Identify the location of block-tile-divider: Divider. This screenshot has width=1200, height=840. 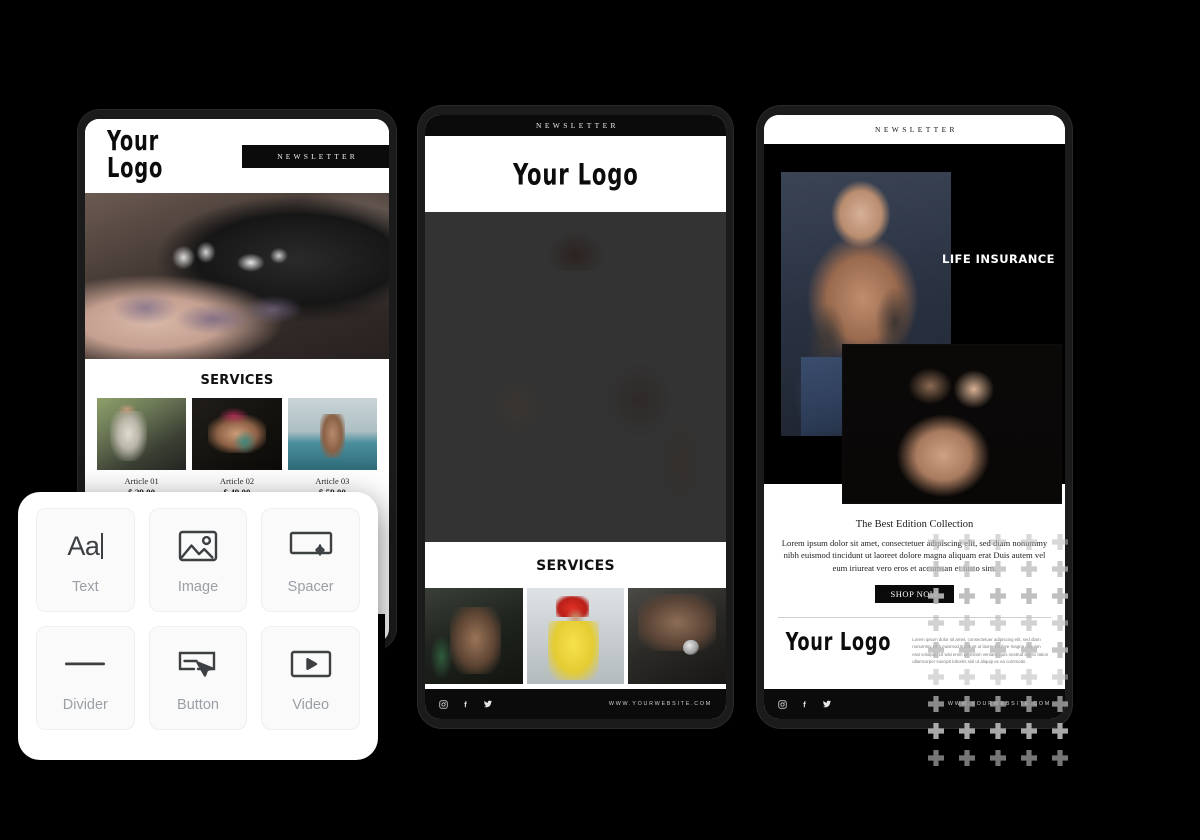
(85, 678).